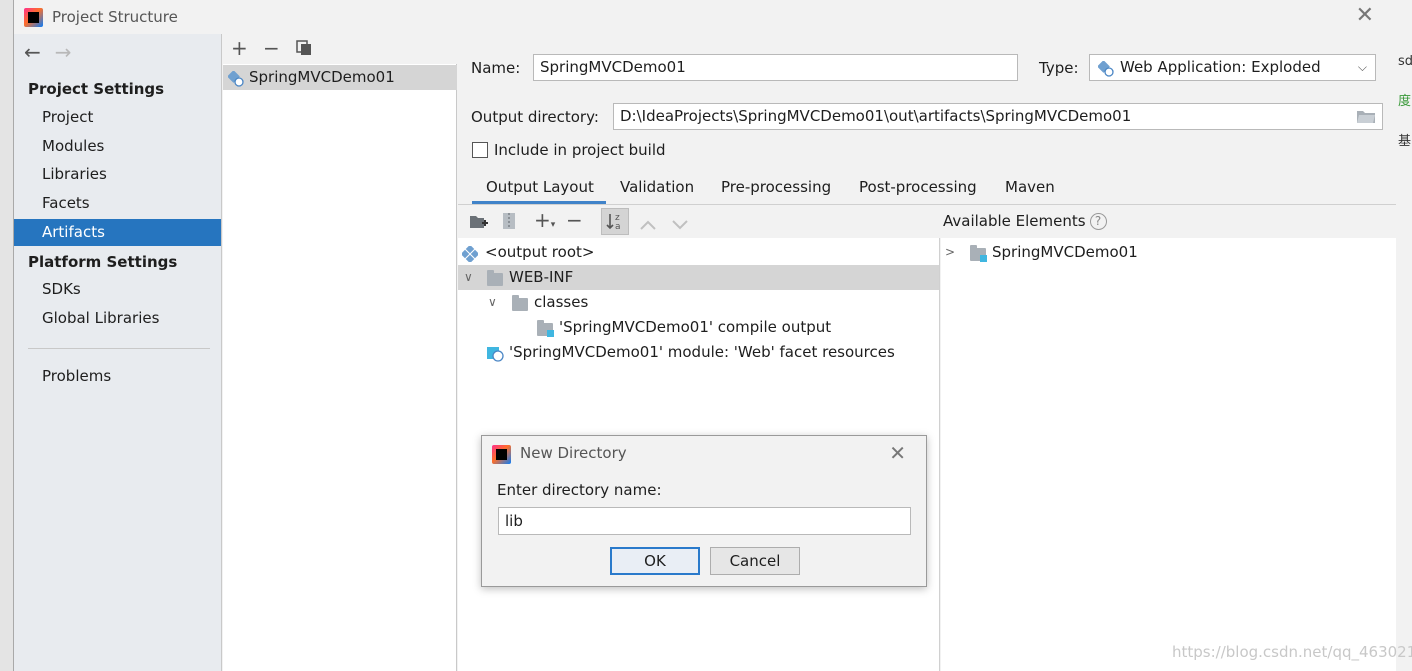 The image size is (1412, 671). What do you see at coordinates (63, 52) in the screenshot?
I see `forward-arrow-icon: →` at bounding box center [63, 52].